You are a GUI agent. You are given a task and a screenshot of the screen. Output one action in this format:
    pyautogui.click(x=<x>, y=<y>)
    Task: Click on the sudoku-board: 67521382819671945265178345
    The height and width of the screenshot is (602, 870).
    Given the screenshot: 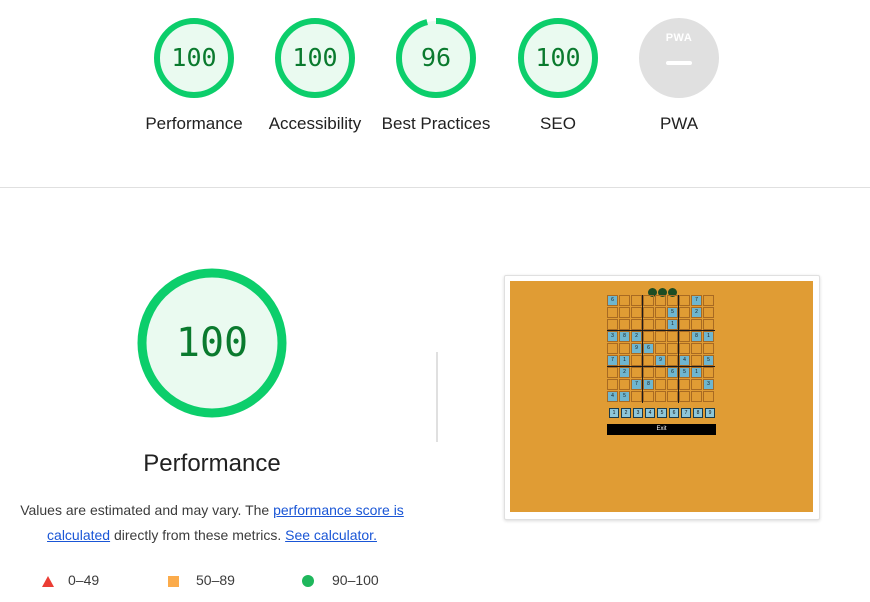 What is the action you would take?
    pyautogui.click(x=661, y=349)
    